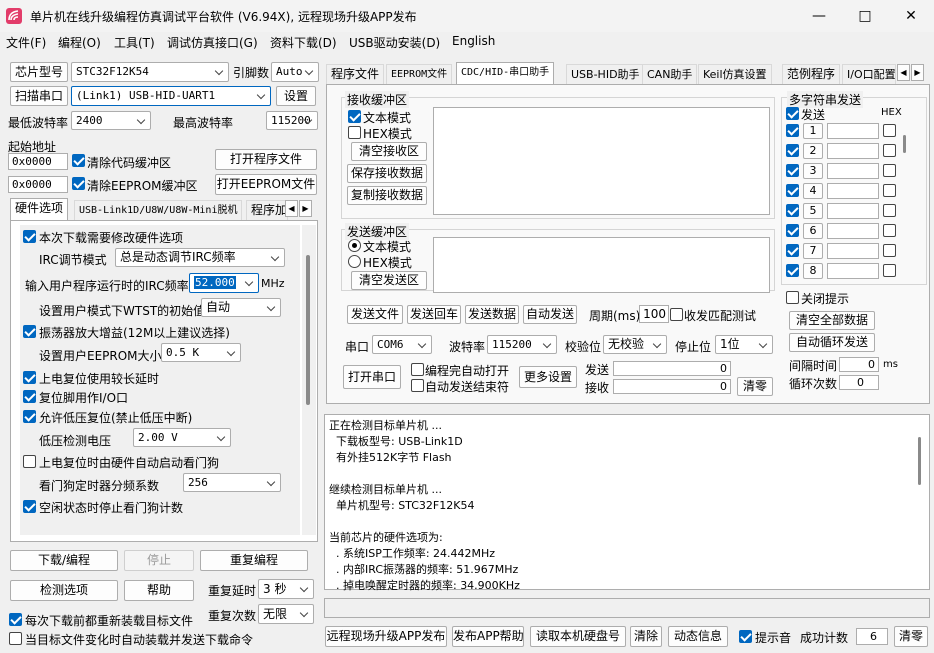 This screenshot has height=653, width=934. Describe the element at coordinates (813, 271) in the screenshot. I see `multi-row-send-button: 8` at that location.